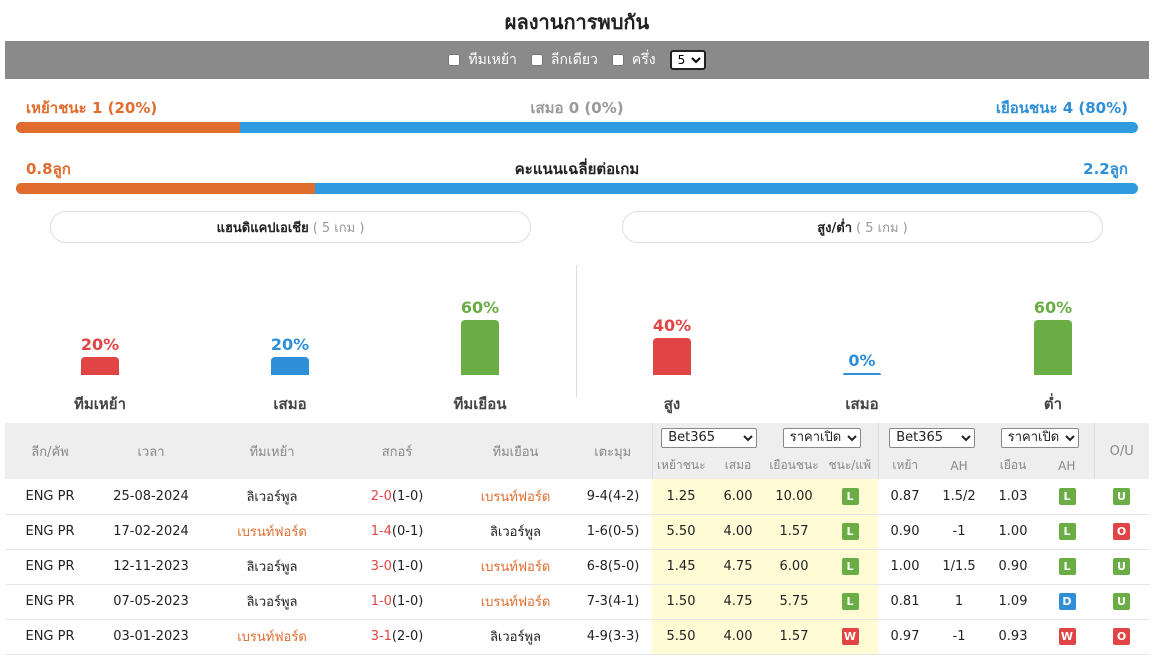  I want to click on cell-ah: 1/1.5, so click(959, 567).